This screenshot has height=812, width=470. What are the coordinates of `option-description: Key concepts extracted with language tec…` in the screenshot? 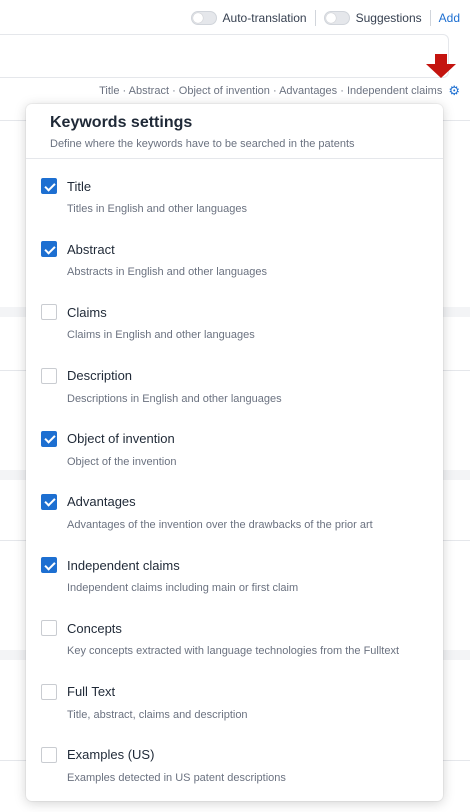 It's located at (233, 651).